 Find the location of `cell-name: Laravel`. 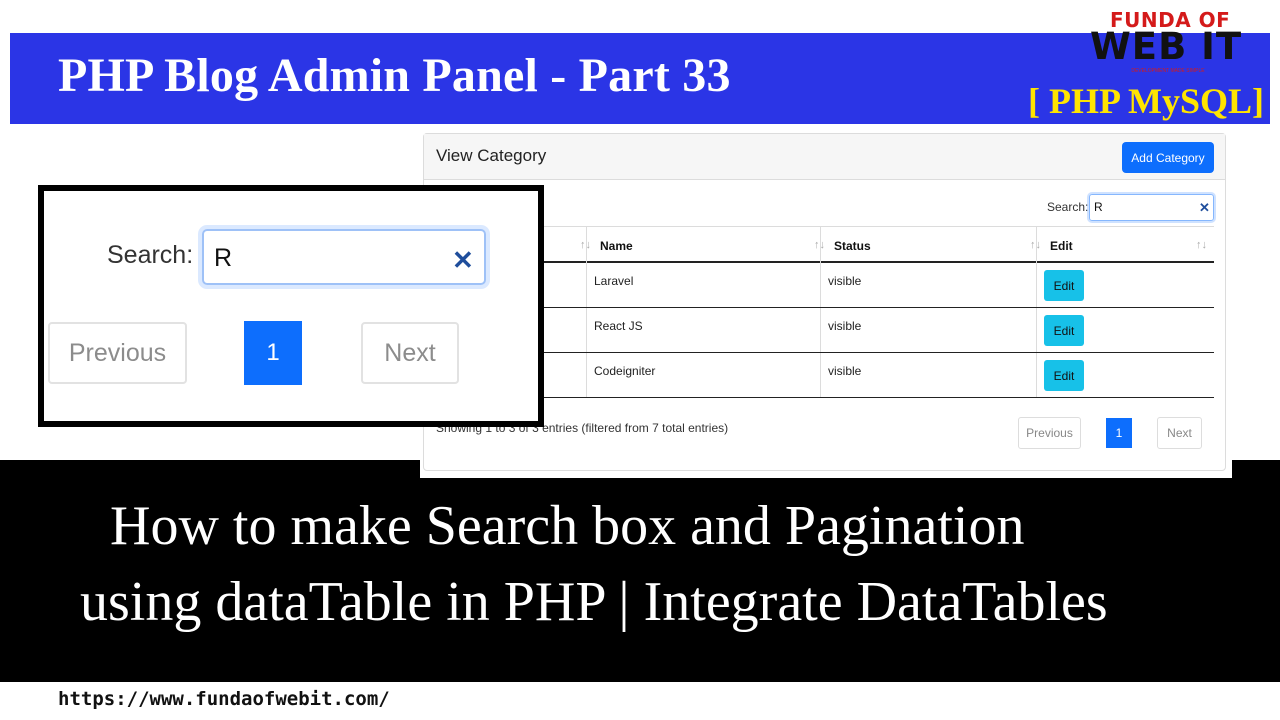

cell-name: Laravel is located at coordinates (614, 281).